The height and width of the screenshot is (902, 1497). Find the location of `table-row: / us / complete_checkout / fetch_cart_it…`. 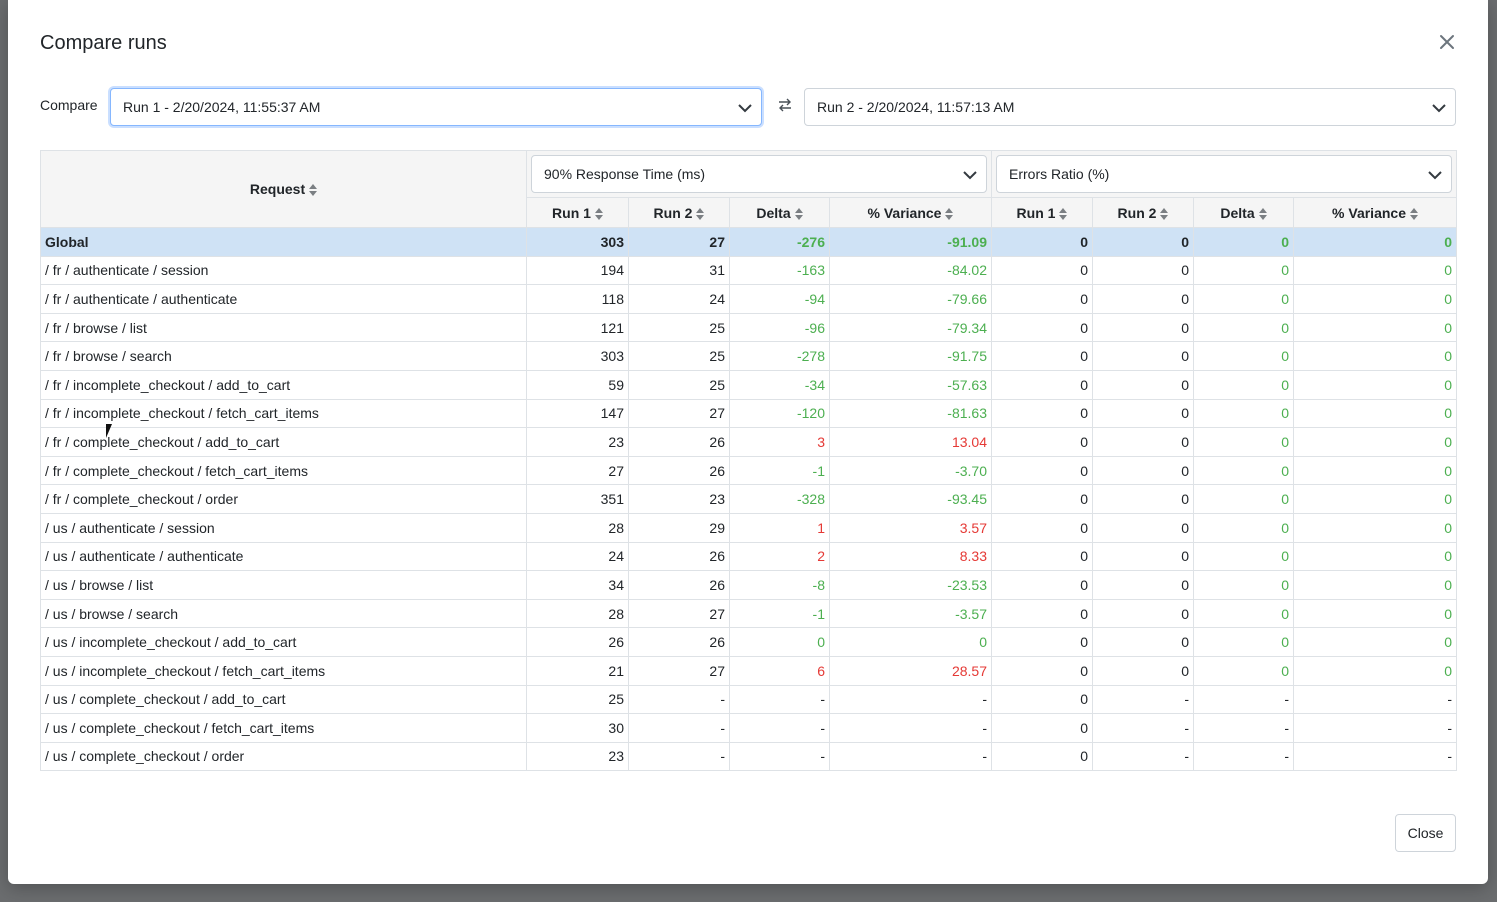

table-row: / us / complete_checkout / fetch_cart_it… is located at coordinates (749, 728).